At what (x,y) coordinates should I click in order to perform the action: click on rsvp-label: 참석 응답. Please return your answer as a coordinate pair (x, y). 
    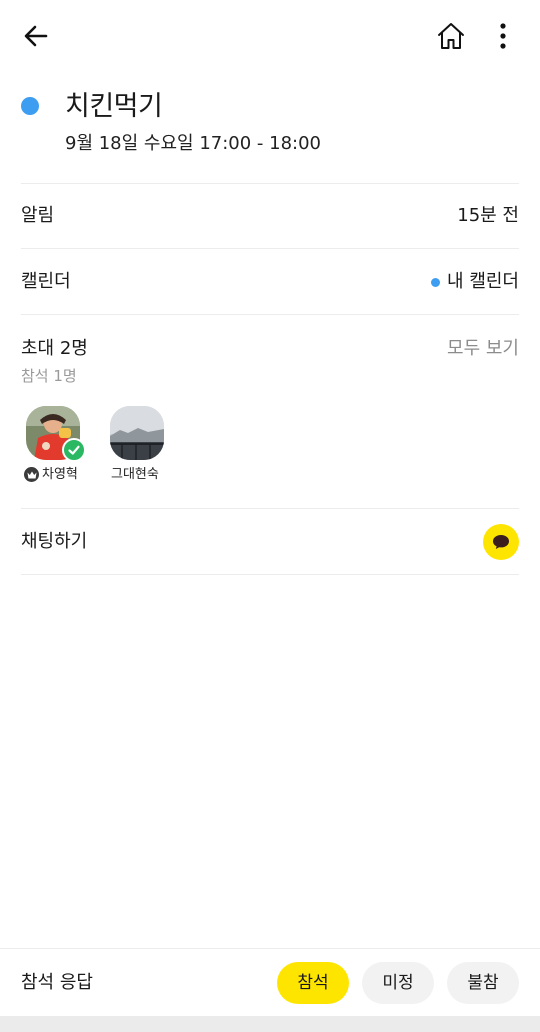
    Looking at the image, I should click on (57, 982).